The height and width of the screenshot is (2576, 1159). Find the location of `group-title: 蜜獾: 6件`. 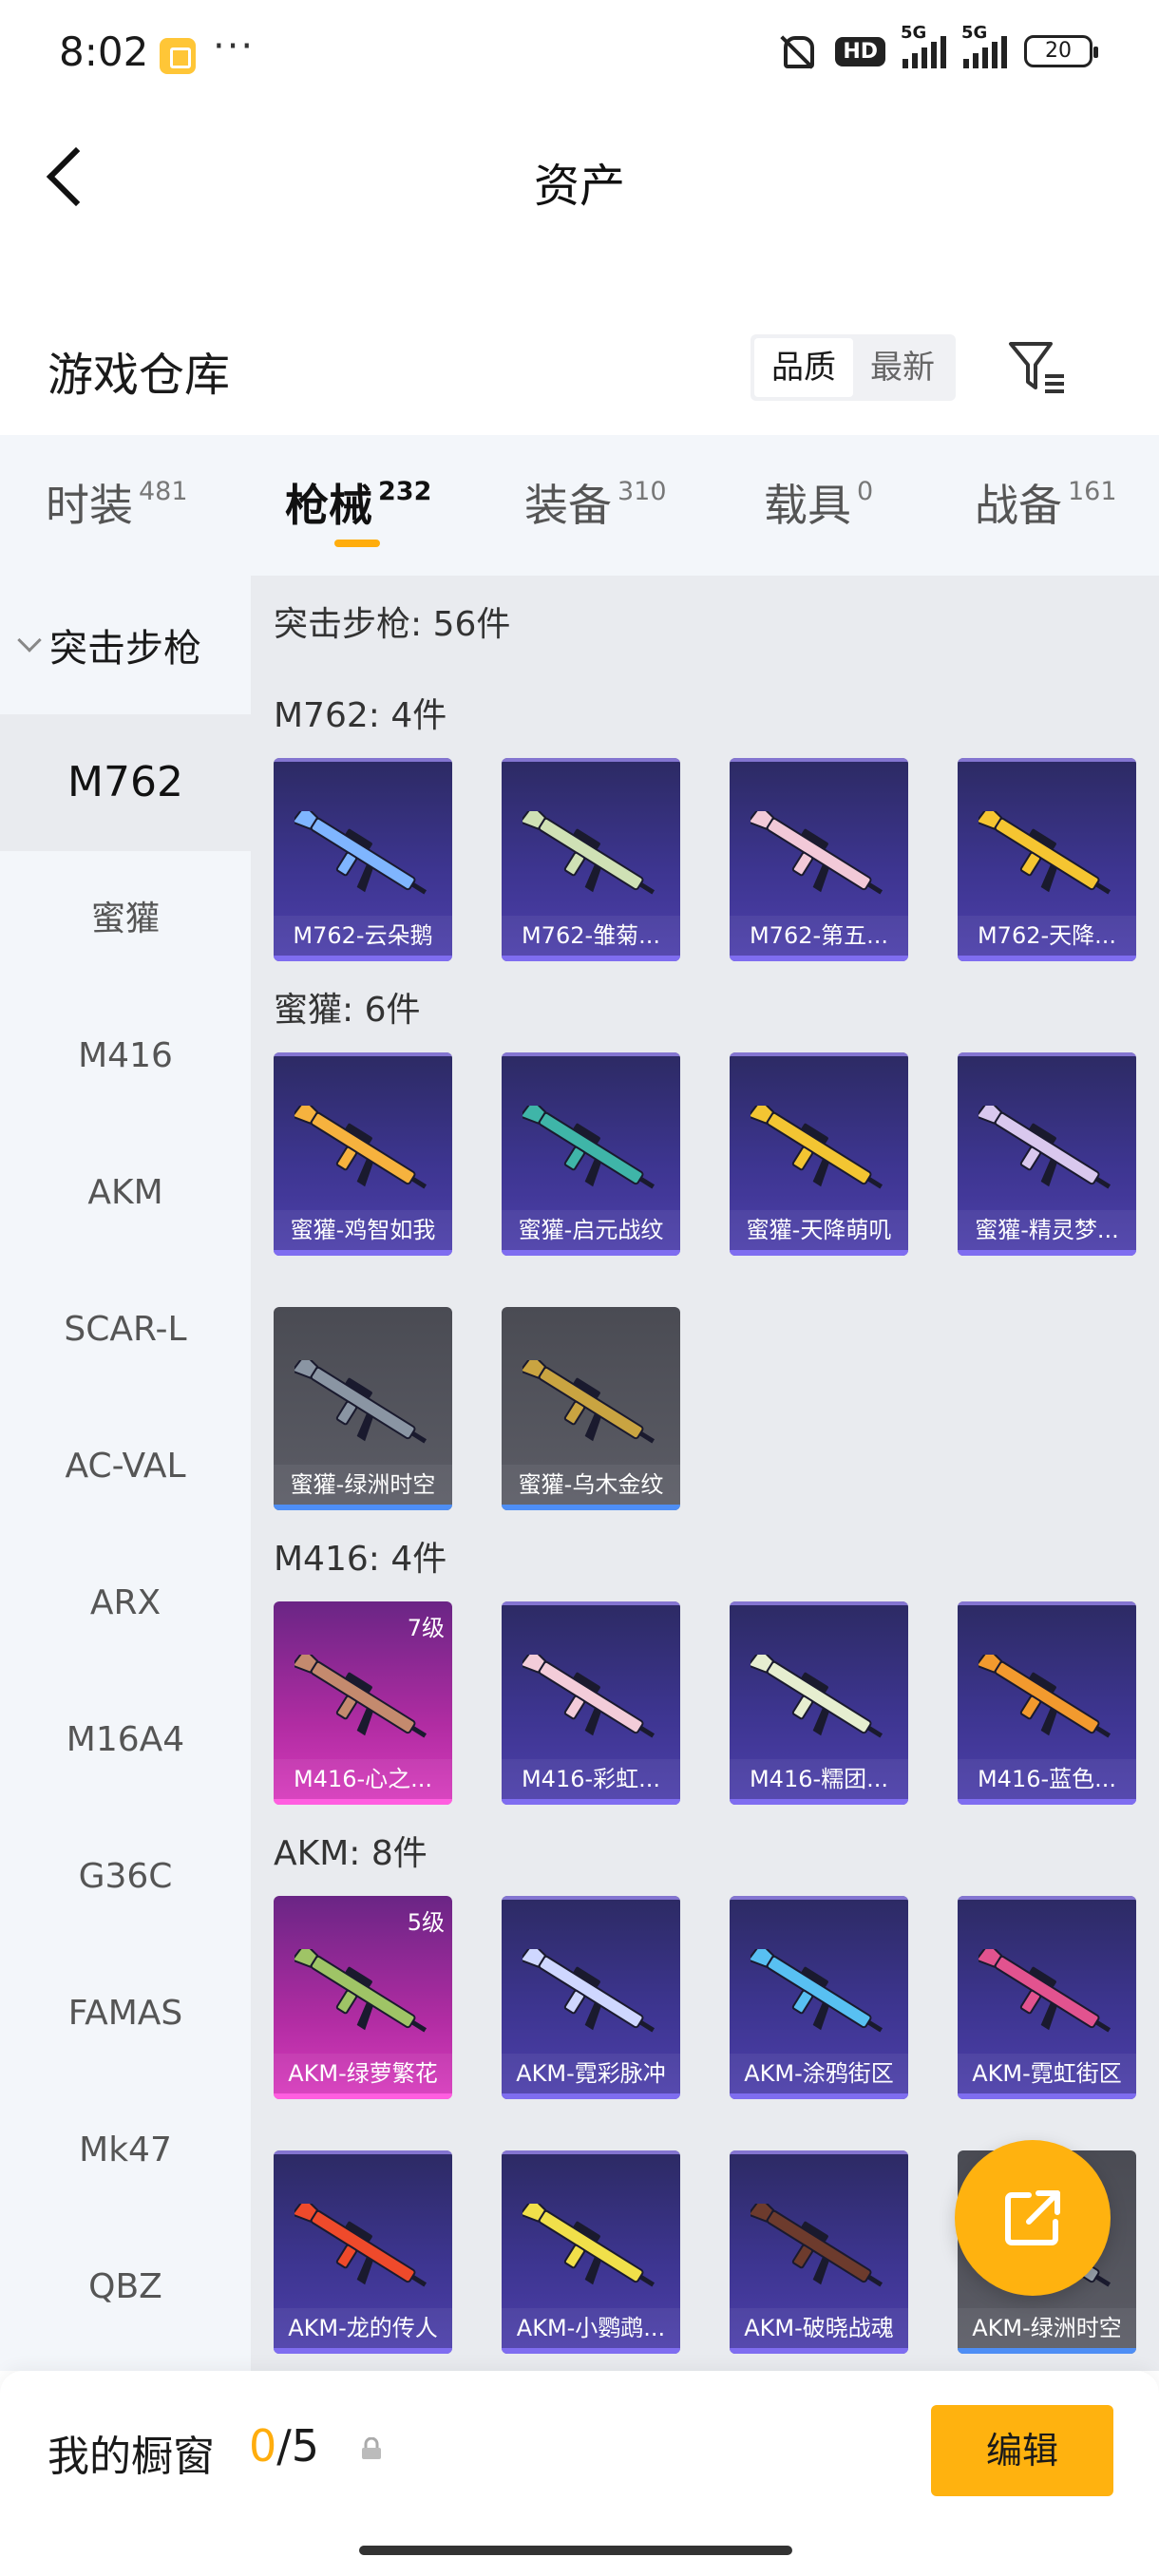

group-title: 蜜獾: 6件 is located at coordinates (347, 1010).